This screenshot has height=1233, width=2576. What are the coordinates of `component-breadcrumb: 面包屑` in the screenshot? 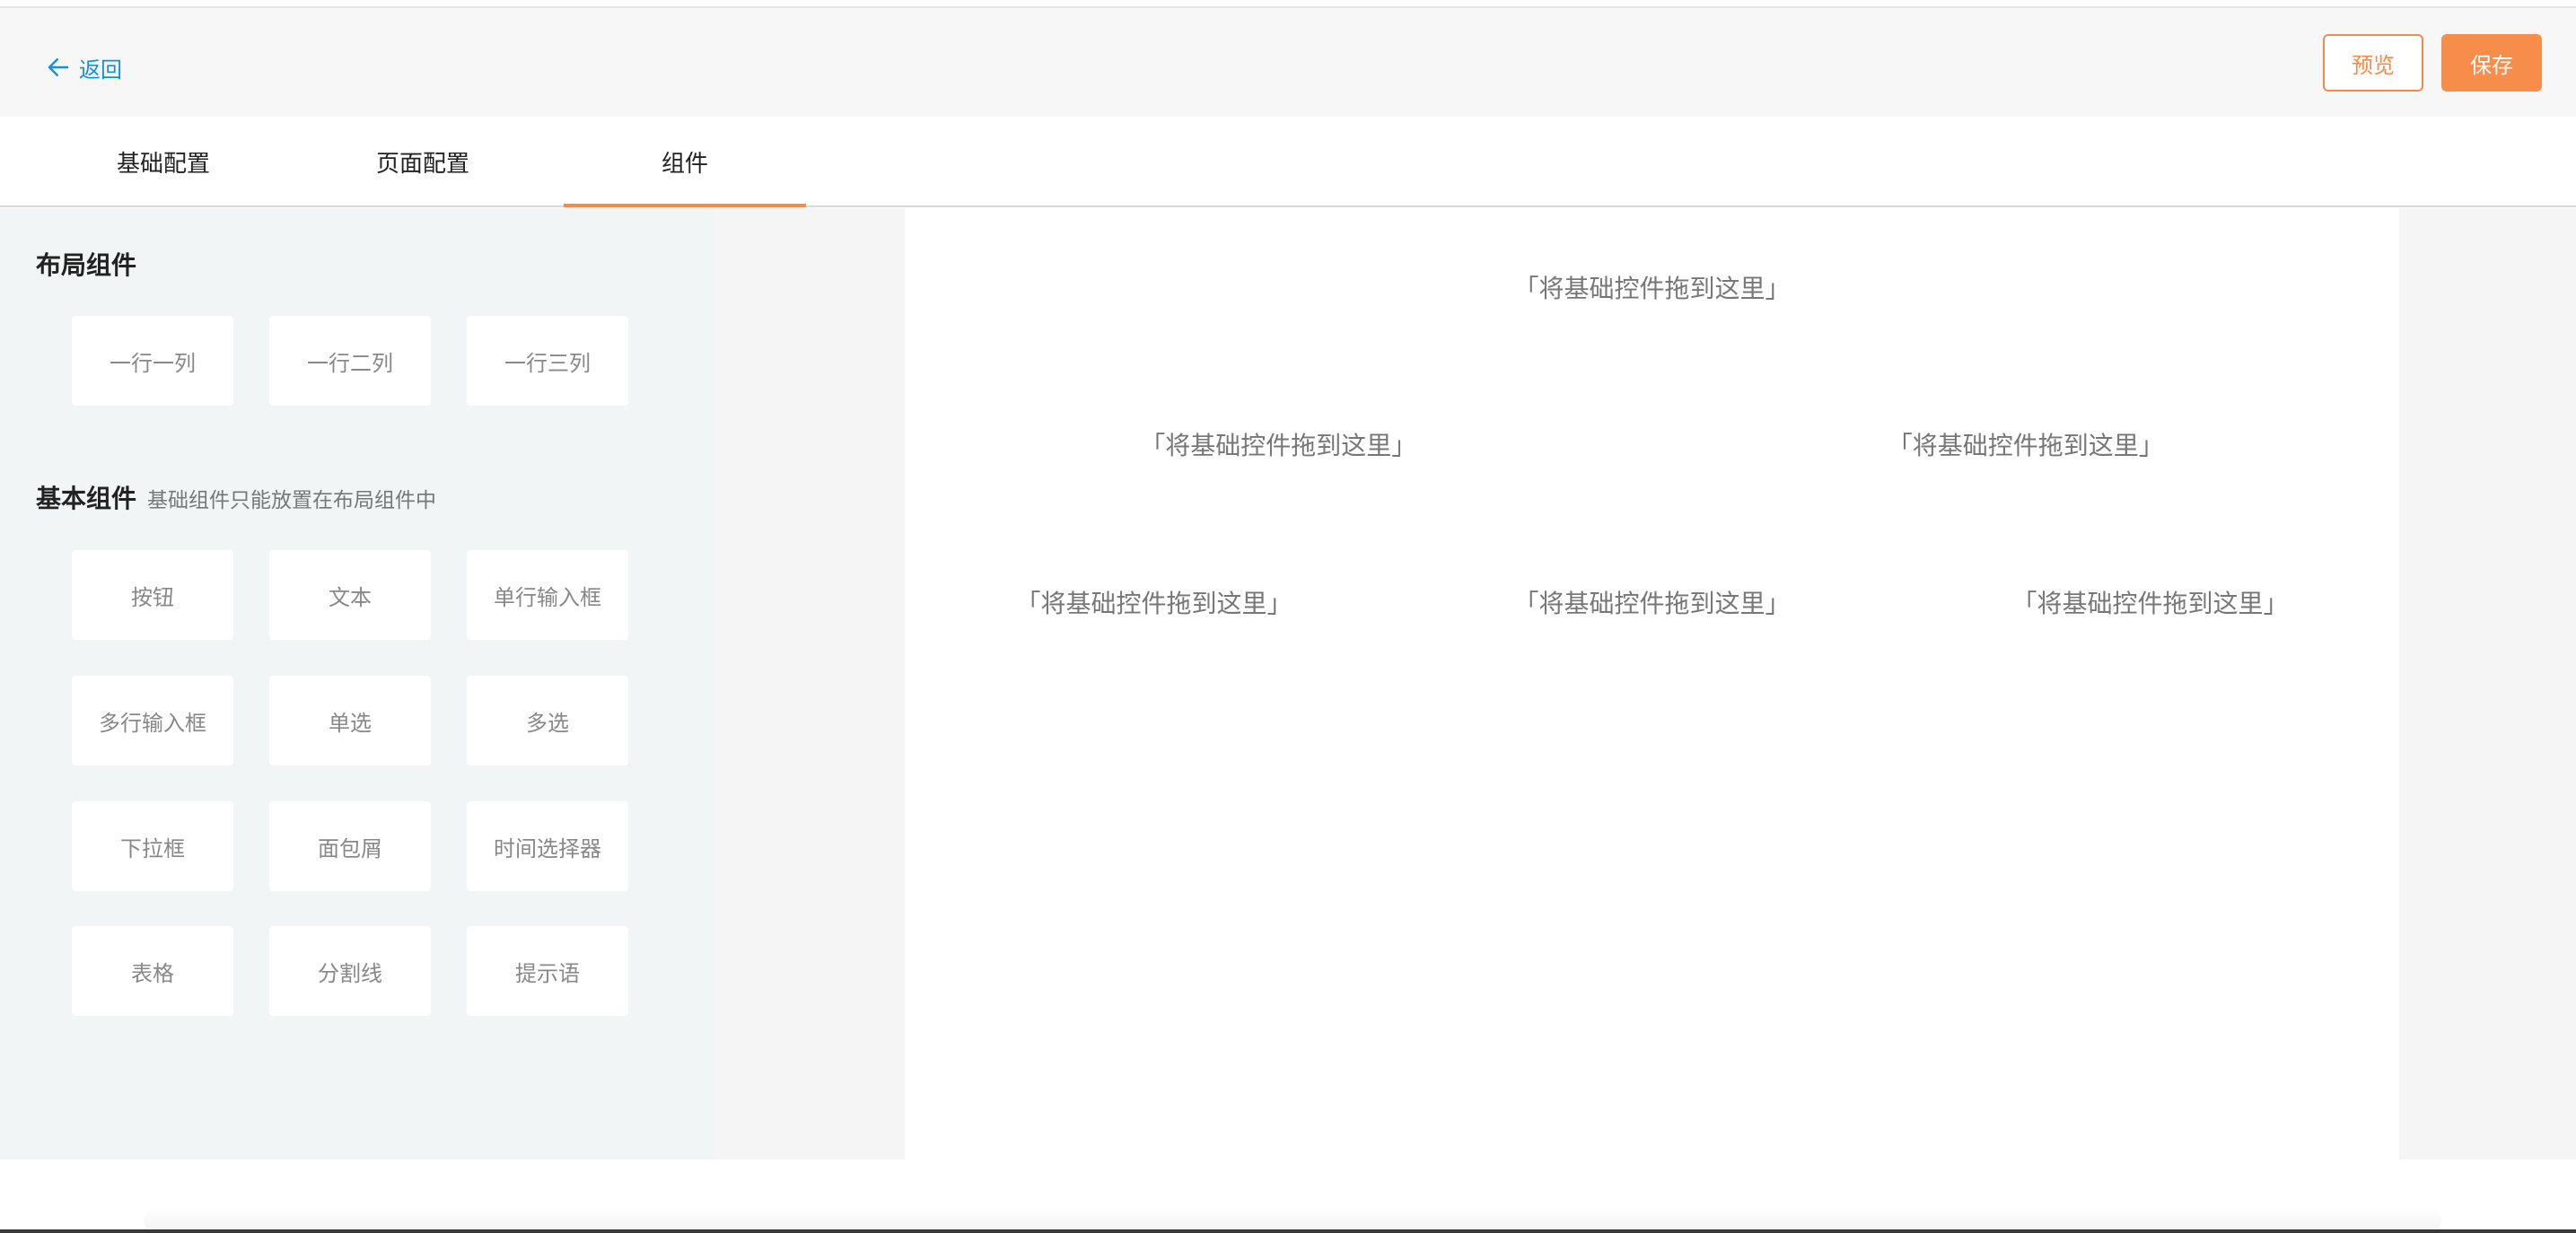 It's located at (350, 846).